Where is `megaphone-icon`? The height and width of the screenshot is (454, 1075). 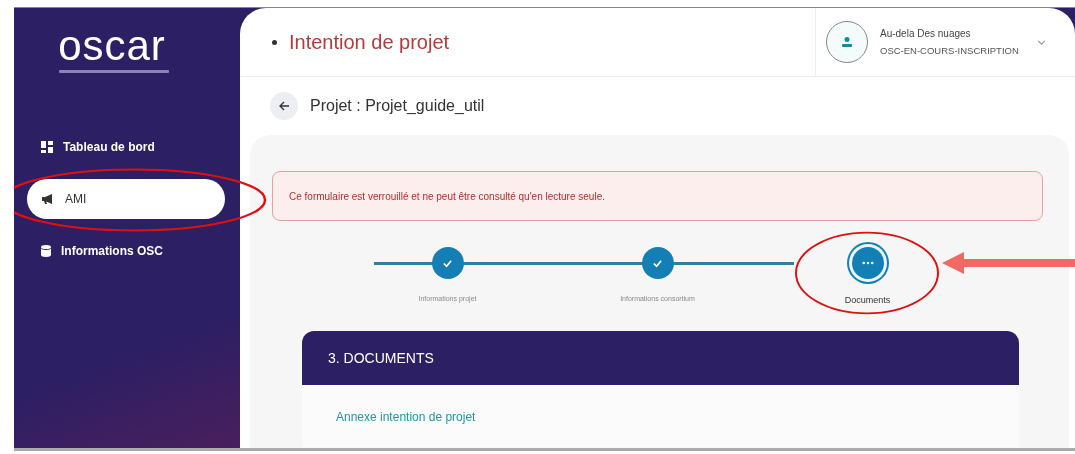 megaphone-icon is located at coordinates (48, 199).